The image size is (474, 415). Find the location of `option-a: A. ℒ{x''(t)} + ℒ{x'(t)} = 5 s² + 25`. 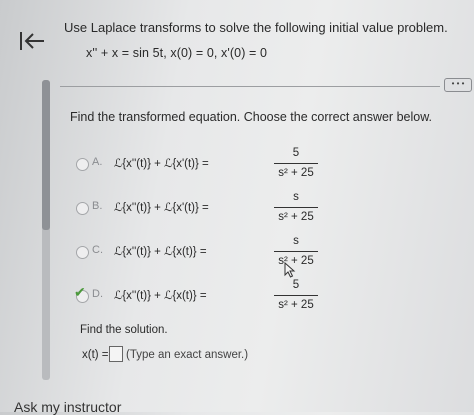

option-a: A. ℒ{x''(t)} + ℒ{x'(t)} = 5 s² + 25 is located at coordinates (236, 166).